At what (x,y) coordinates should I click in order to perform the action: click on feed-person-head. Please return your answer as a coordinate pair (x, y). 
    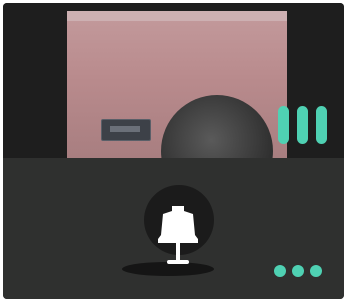
    Looking at the image, I should click on (217, 126).